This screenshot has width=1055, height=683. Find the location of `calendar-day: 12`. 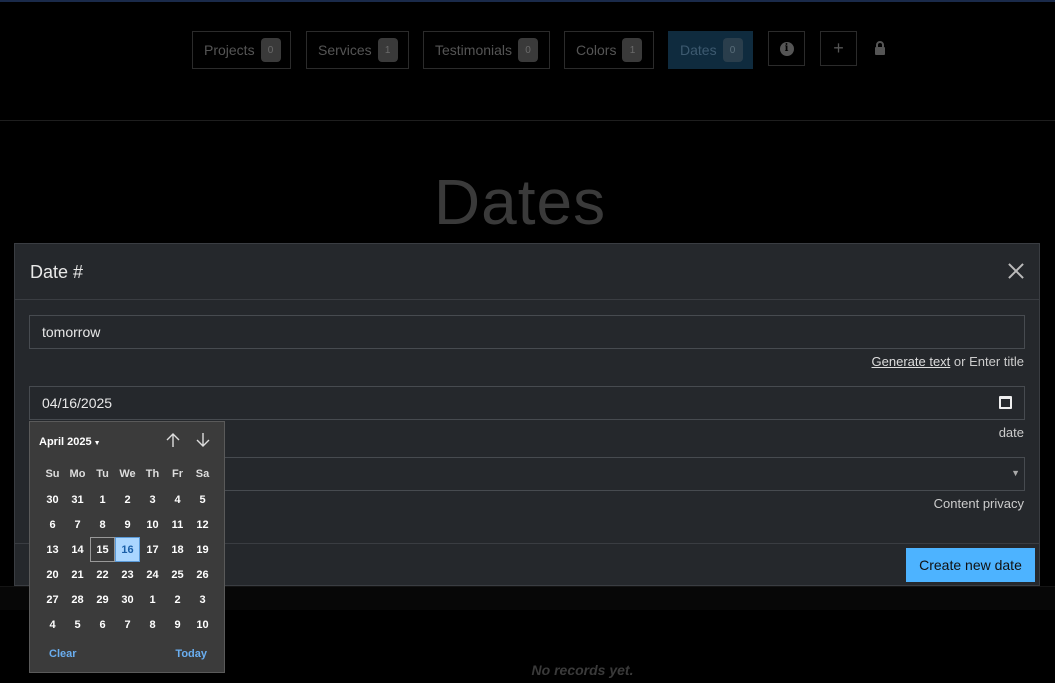

calendar-day: 12 is located at coordinates (202, 524).